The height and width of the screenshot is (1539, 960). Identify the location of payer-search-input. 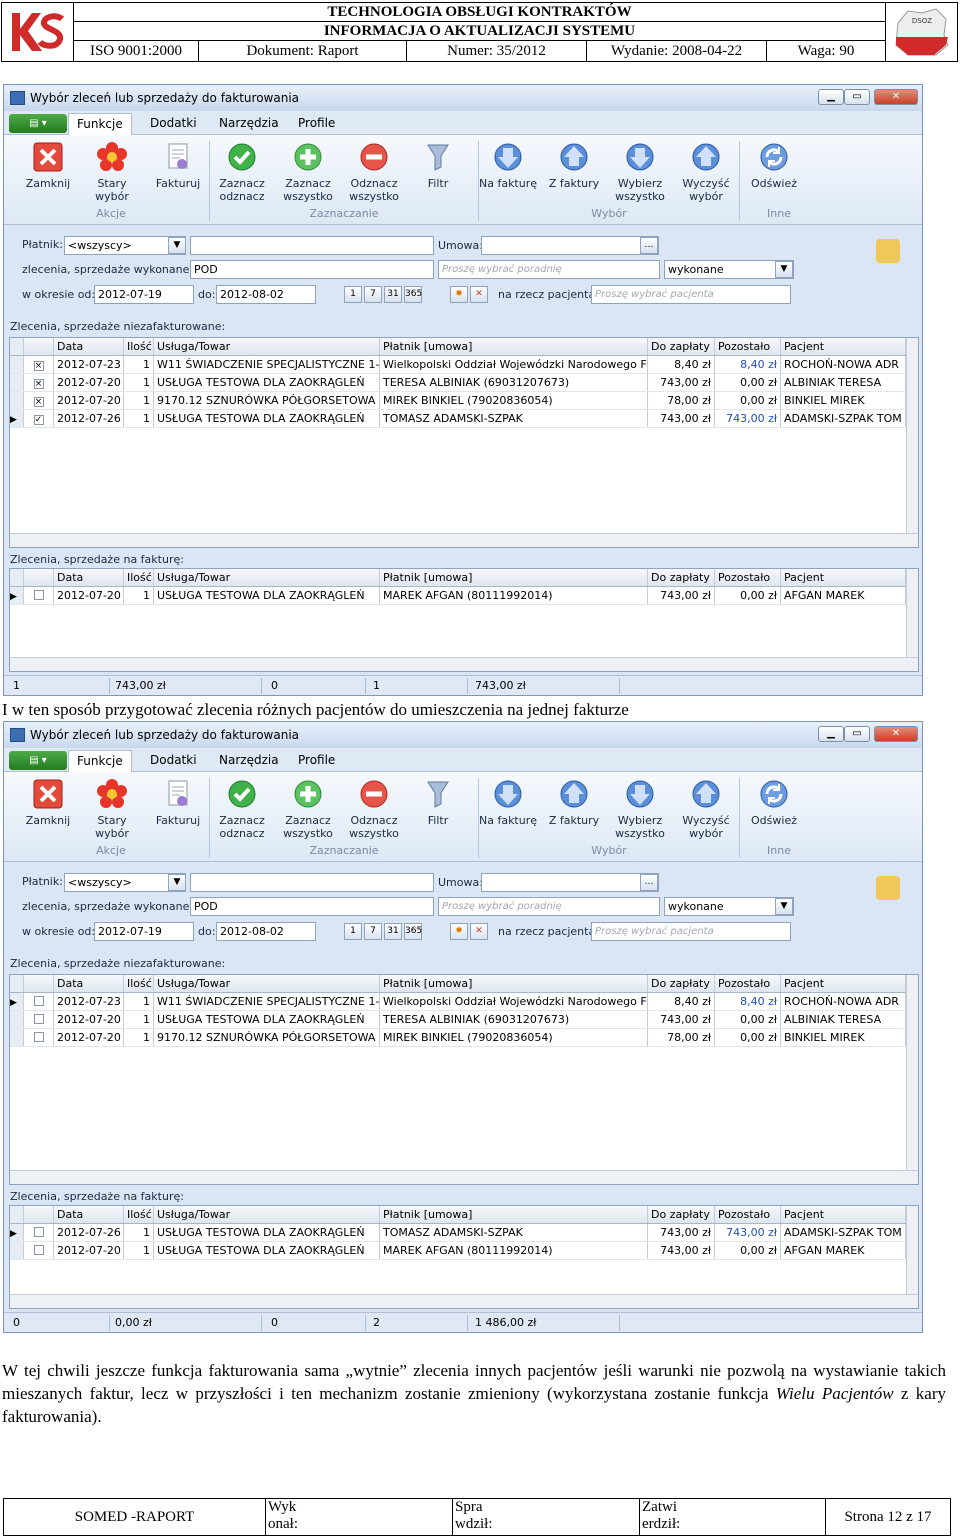
(312, 245).